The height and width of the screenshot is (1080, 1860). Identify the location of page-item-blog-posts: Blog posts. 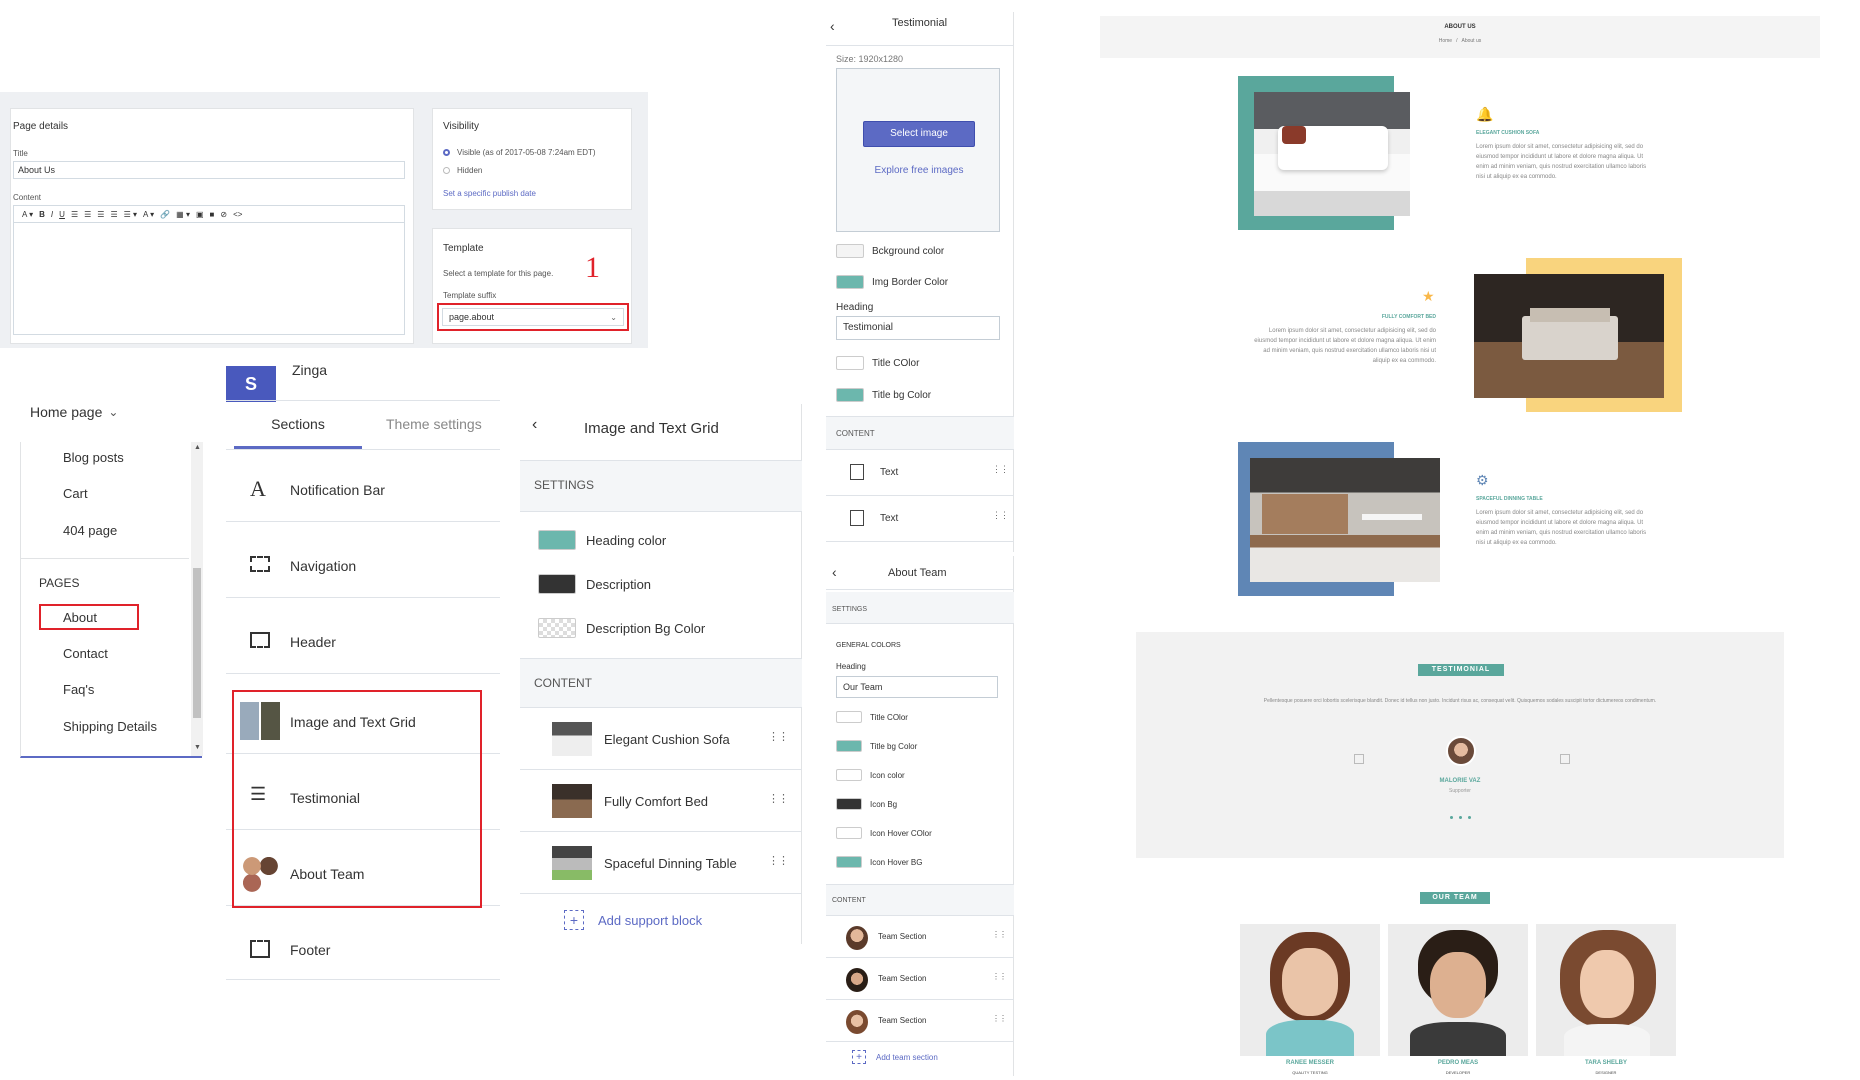
(93, 457).